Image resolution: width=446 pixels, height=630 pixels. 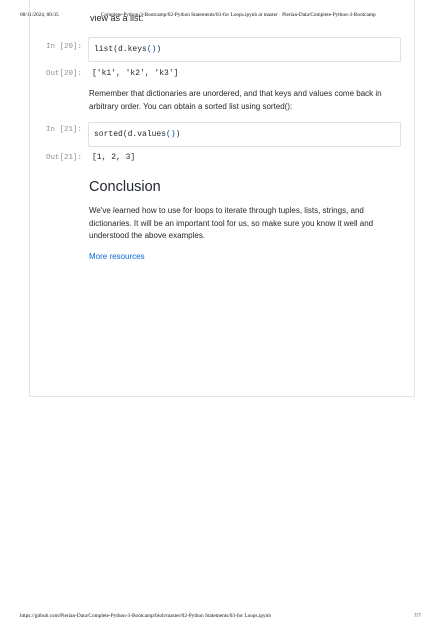 What do you see at coordinates (117, 19) in the screenshot?
I see `clipped-markdown-text: view as a list:` at bounding box center [117, 19].